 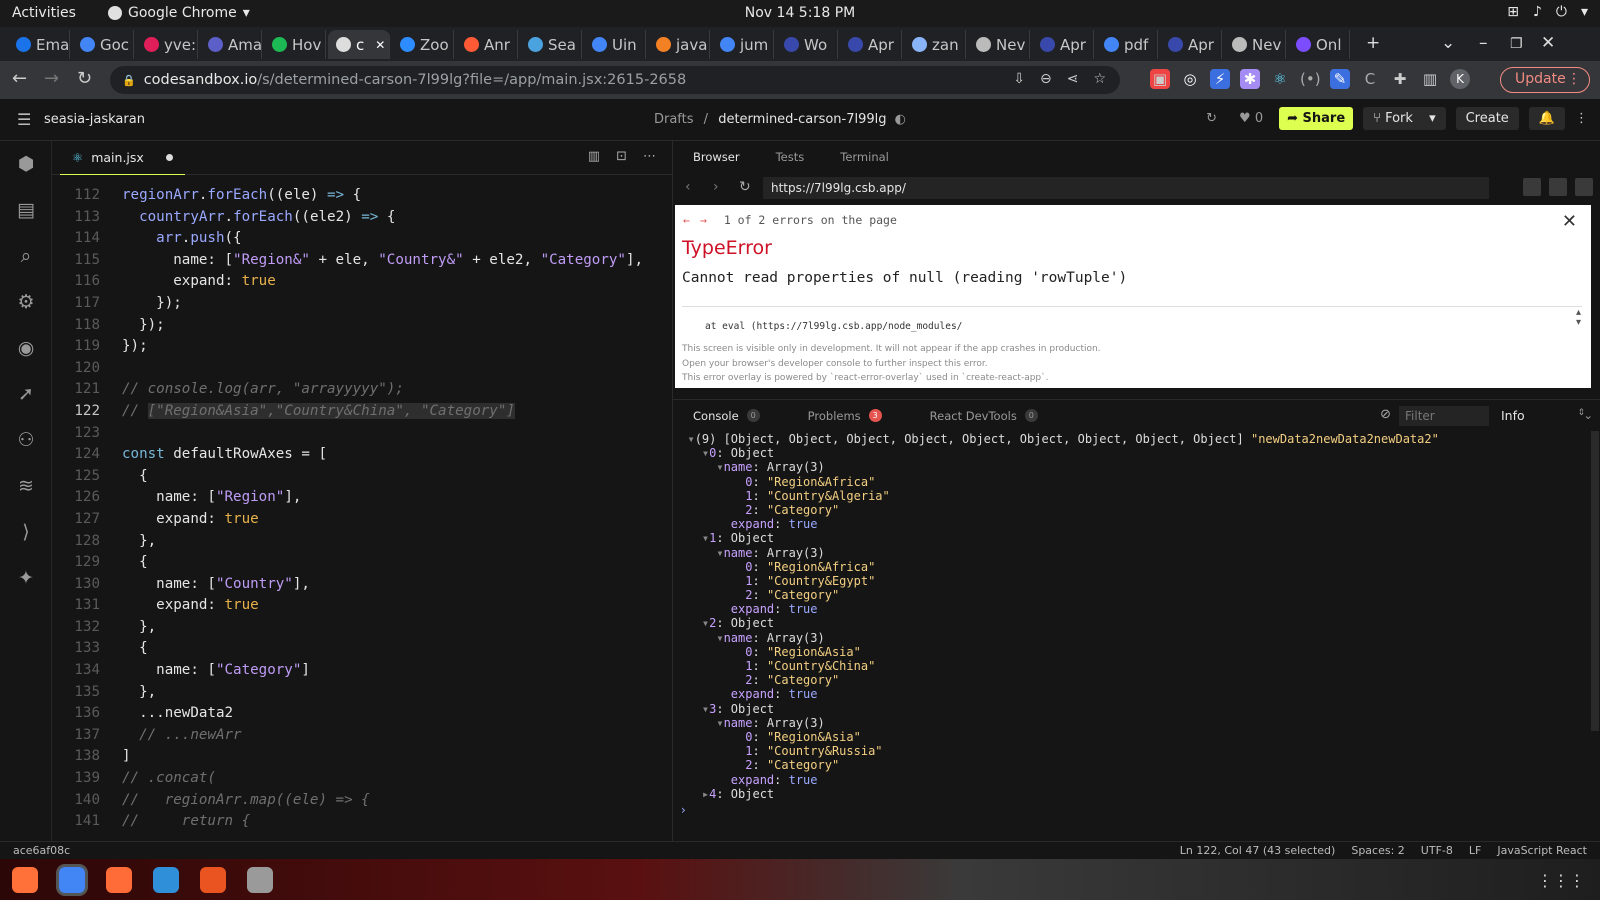 I want to click on vscode-icon: ⟩, so click(x=26, y=533).